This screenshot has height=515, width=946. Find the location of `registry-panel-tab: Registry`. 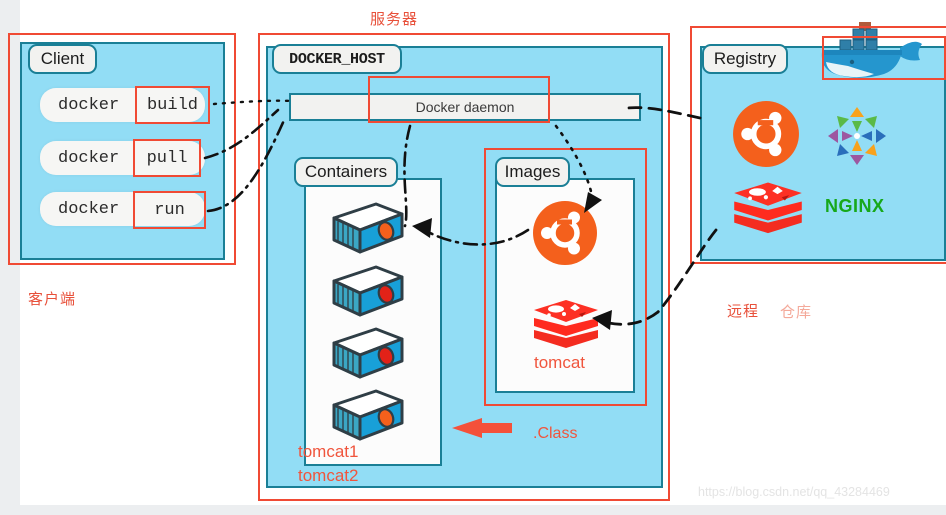

registry-panel-tab: Registry is located at coordinates (745, 59).